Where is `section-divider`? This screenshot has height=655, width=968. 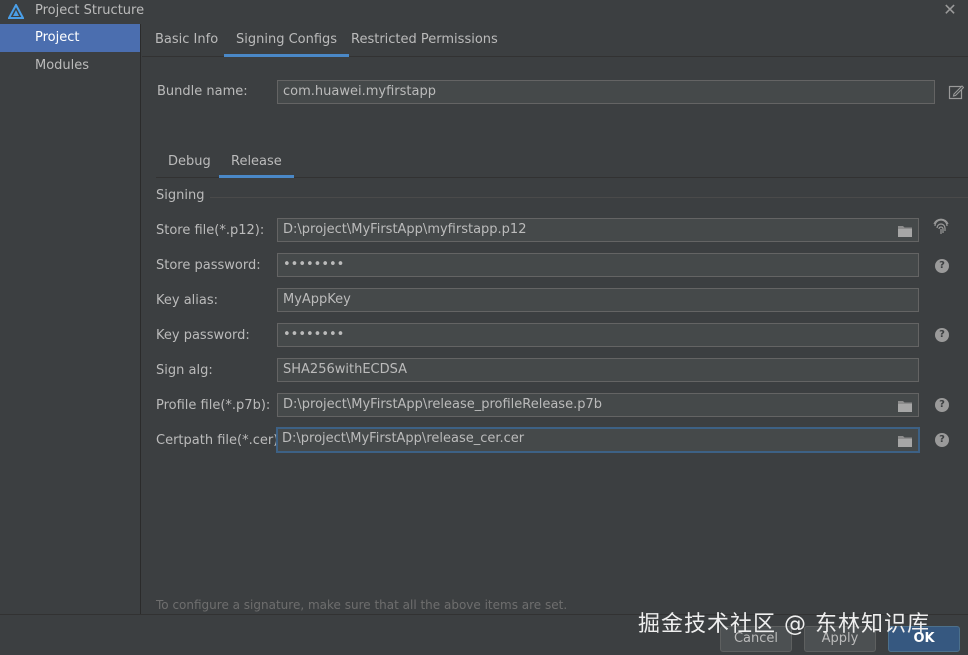
section-divider is located at coordinates (589, 197).